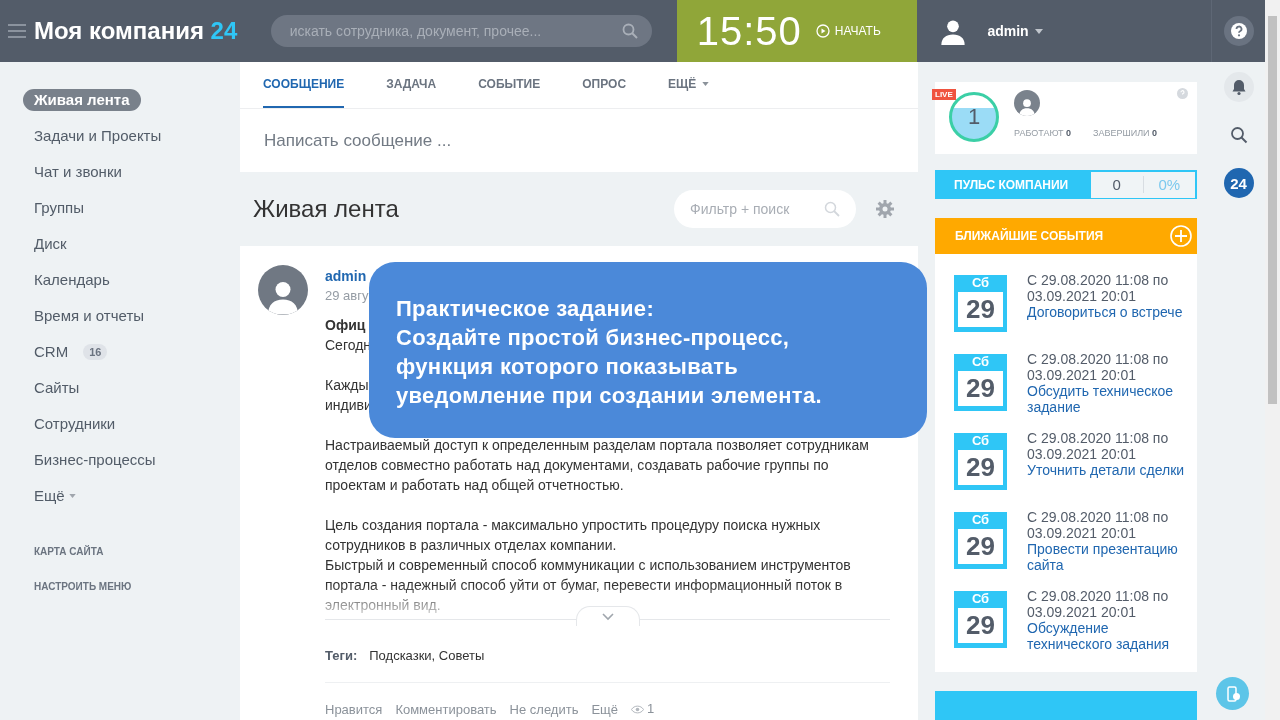  Describe the element at coordinates (1238, 183) in the screenshot. I see `bitrix24-button: 24` at that location.